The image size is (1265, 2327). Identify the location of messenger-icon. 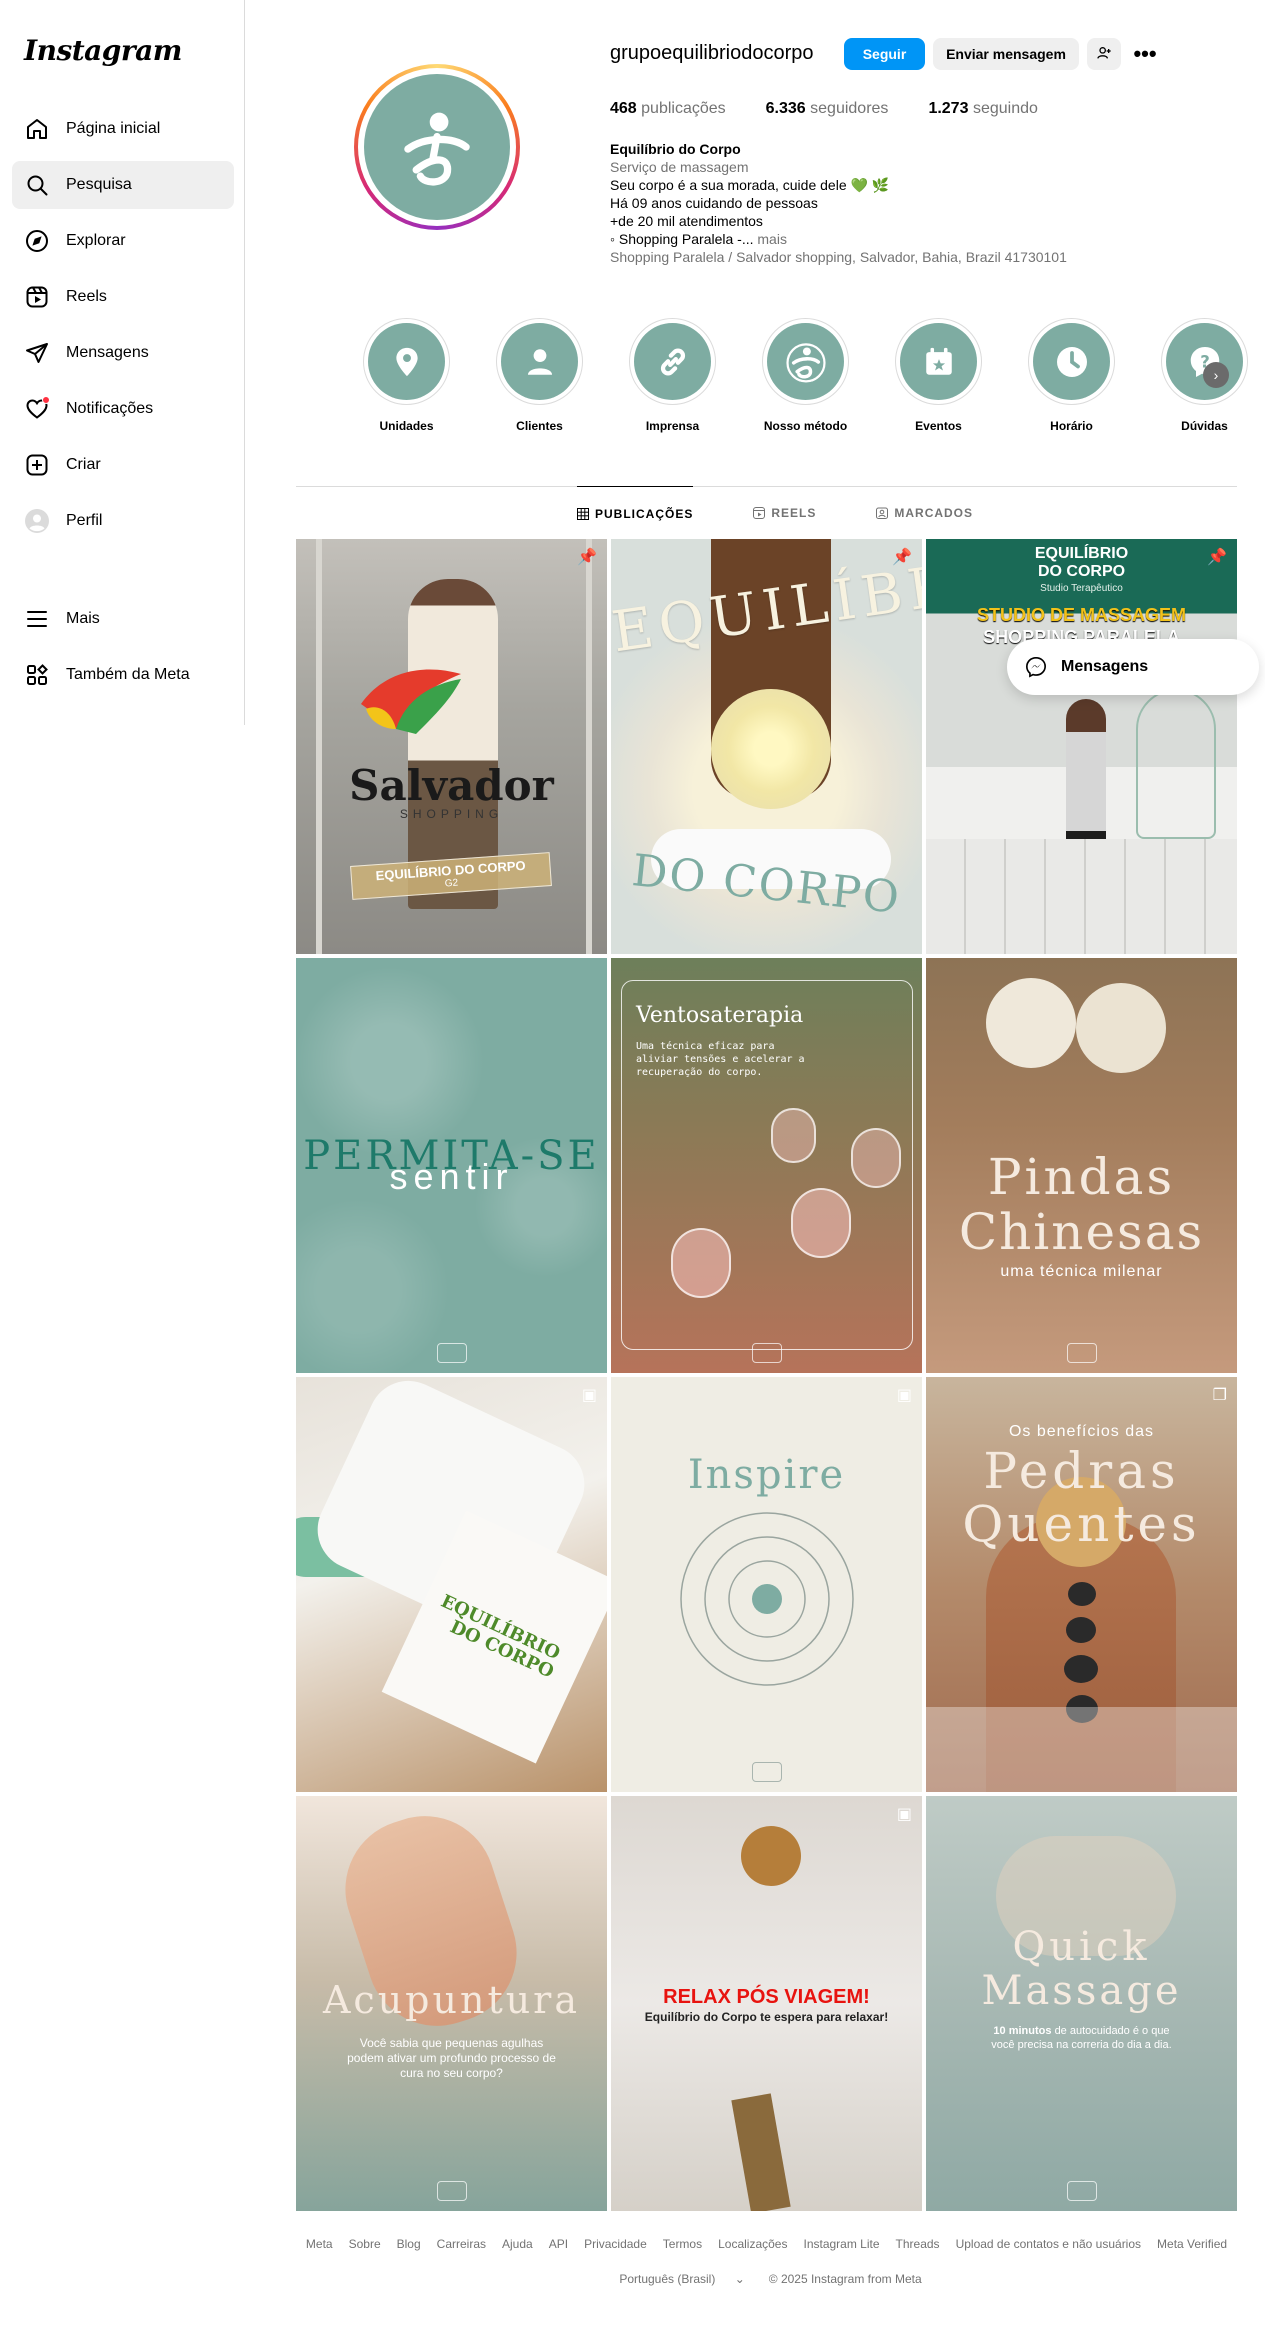
(1036, 667).